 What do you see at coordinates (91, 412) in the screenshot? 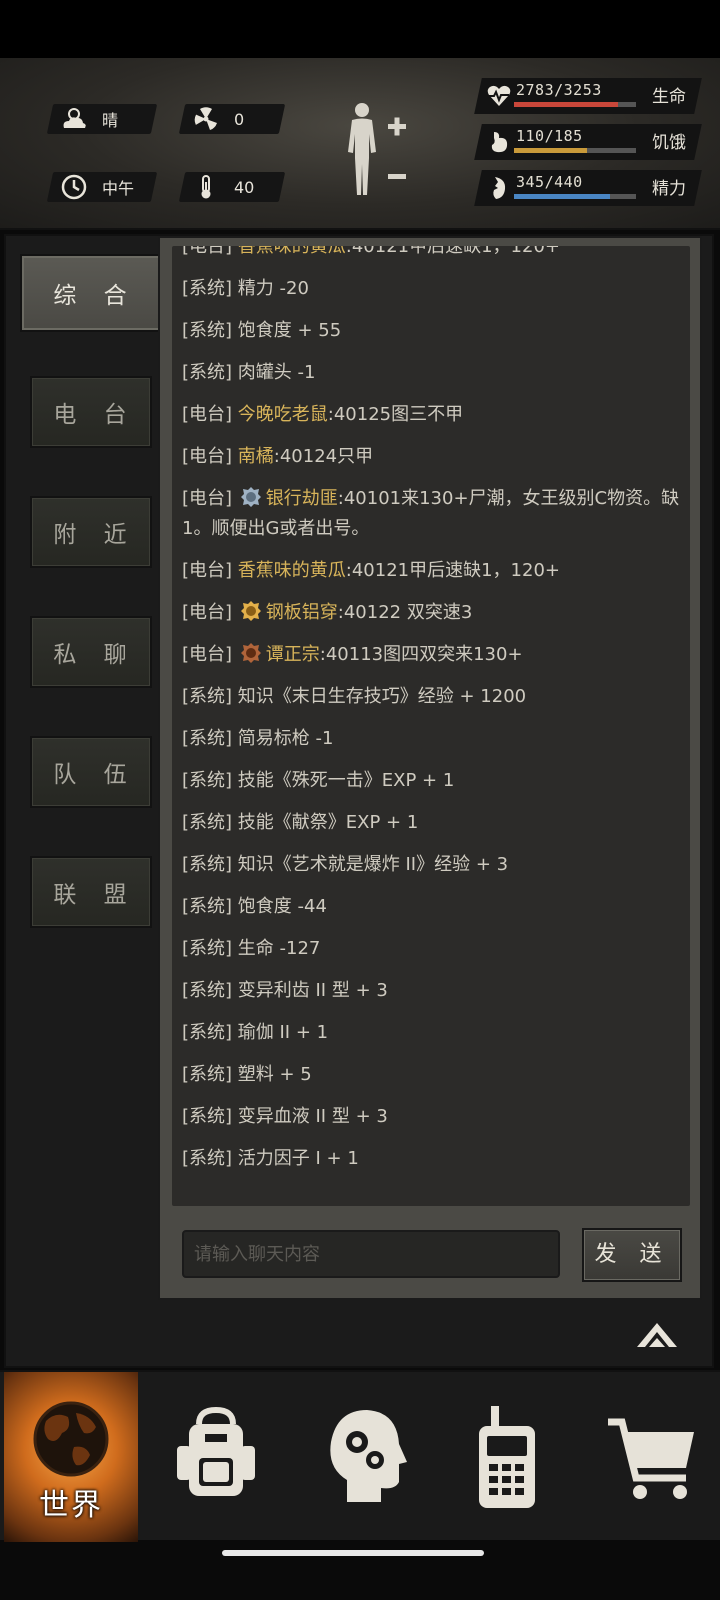
I see `tab-radio: 电 台` at bounding box center [91, 412].